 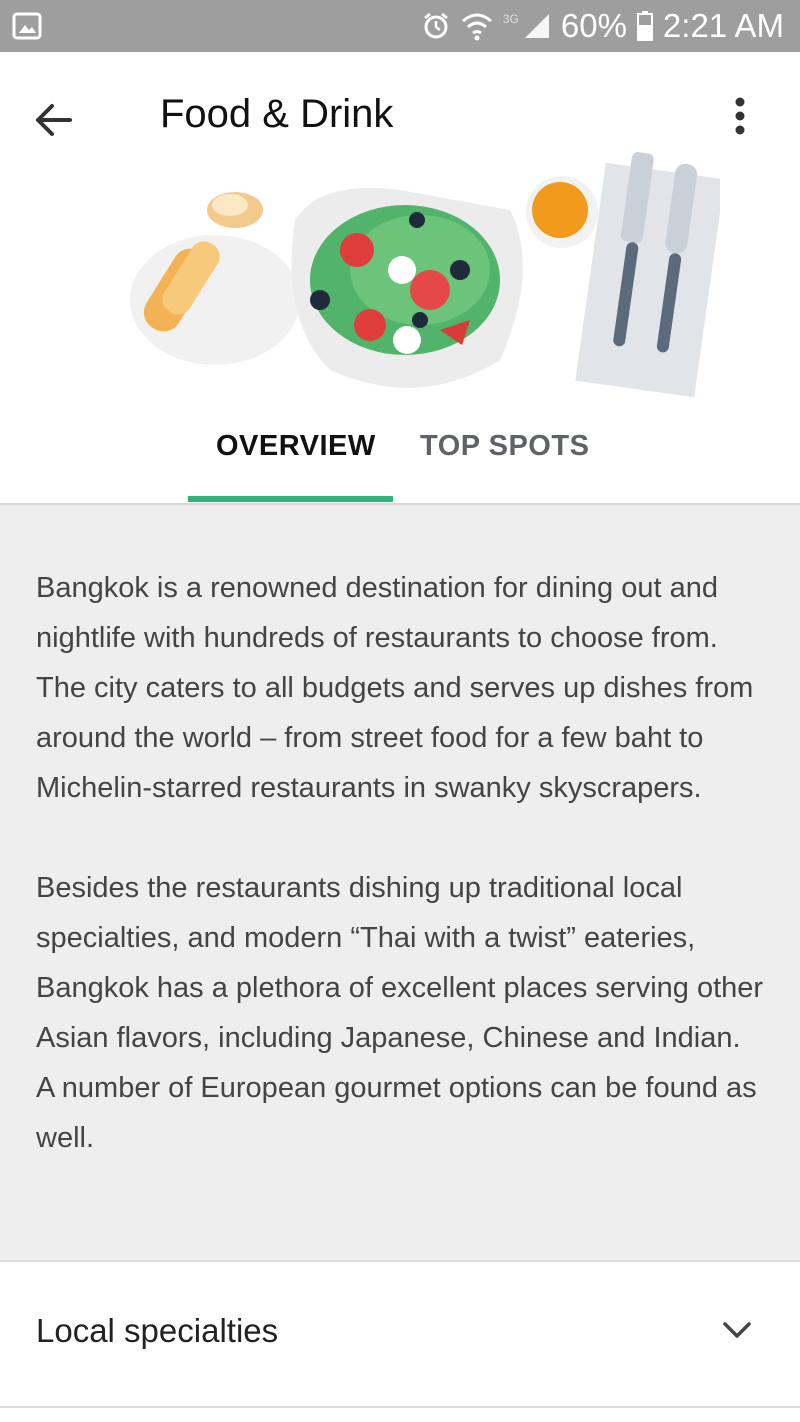 What do you see at coordinates (27, 26) in the screenshot?
I see `gallery-icon` at bounding box center [27, 26].